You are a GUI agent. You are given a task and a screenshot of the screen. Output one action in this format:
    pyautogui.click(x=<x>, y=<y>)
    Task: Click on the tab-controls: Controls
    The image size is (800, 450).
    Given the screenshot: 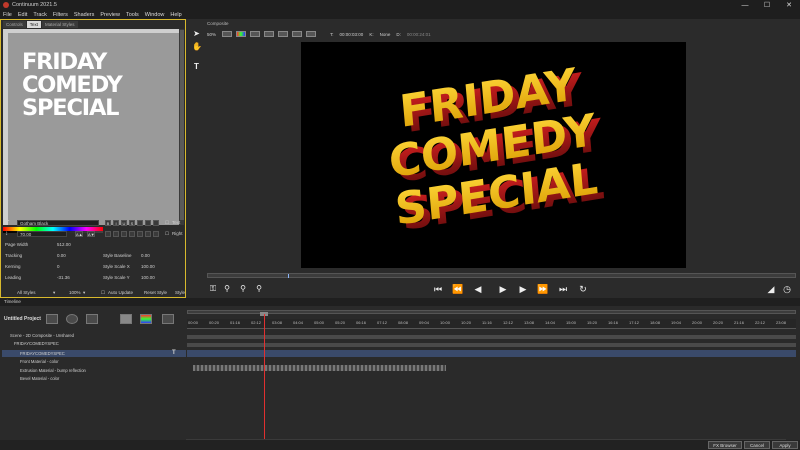 What is the action you would take?
    pyautogui.click(x=14, y=24)
    